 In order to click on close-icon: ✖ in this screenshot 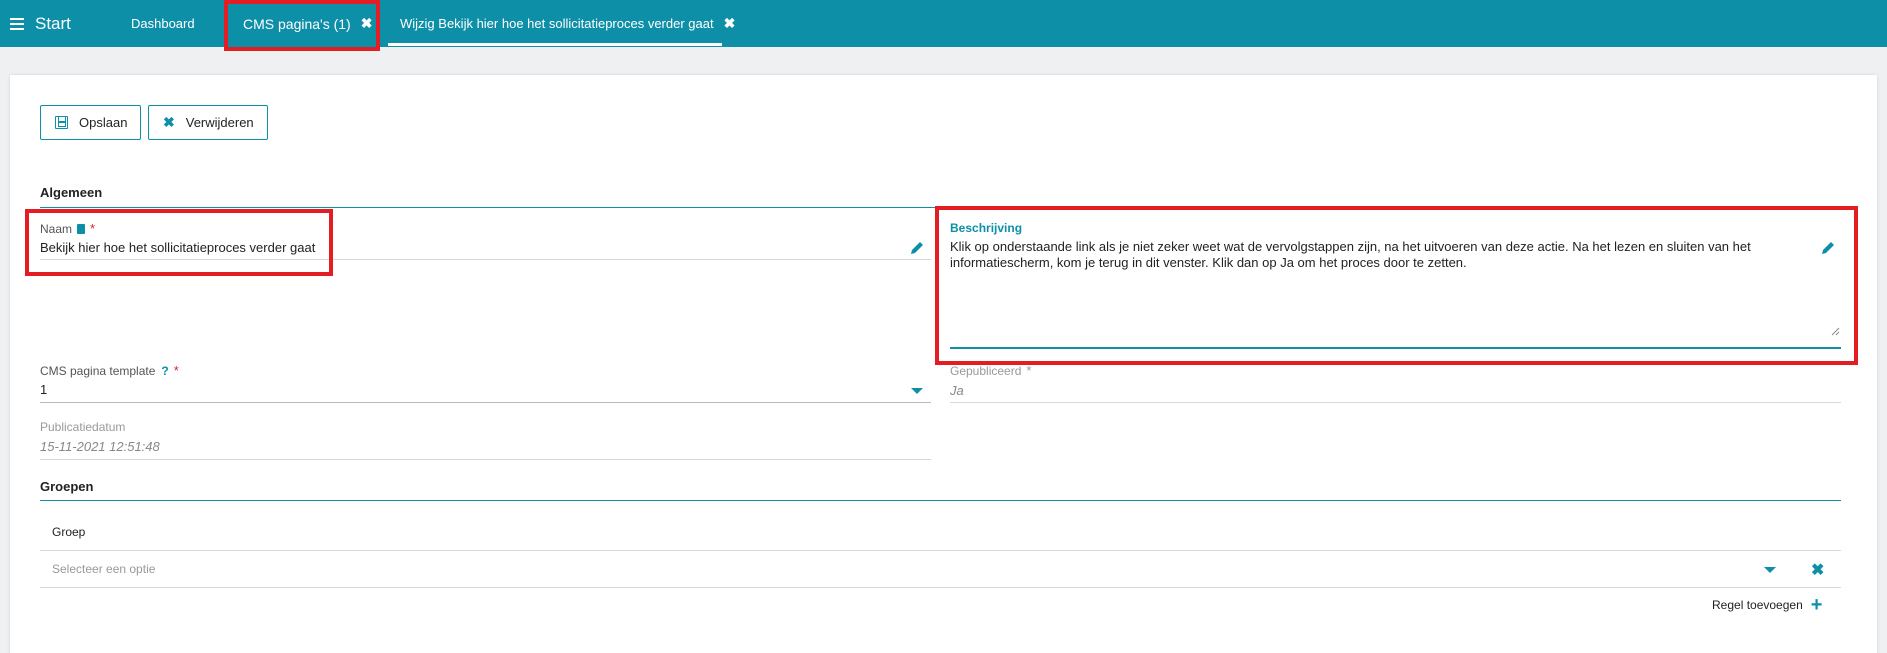, I will do `click(730, 23)`.